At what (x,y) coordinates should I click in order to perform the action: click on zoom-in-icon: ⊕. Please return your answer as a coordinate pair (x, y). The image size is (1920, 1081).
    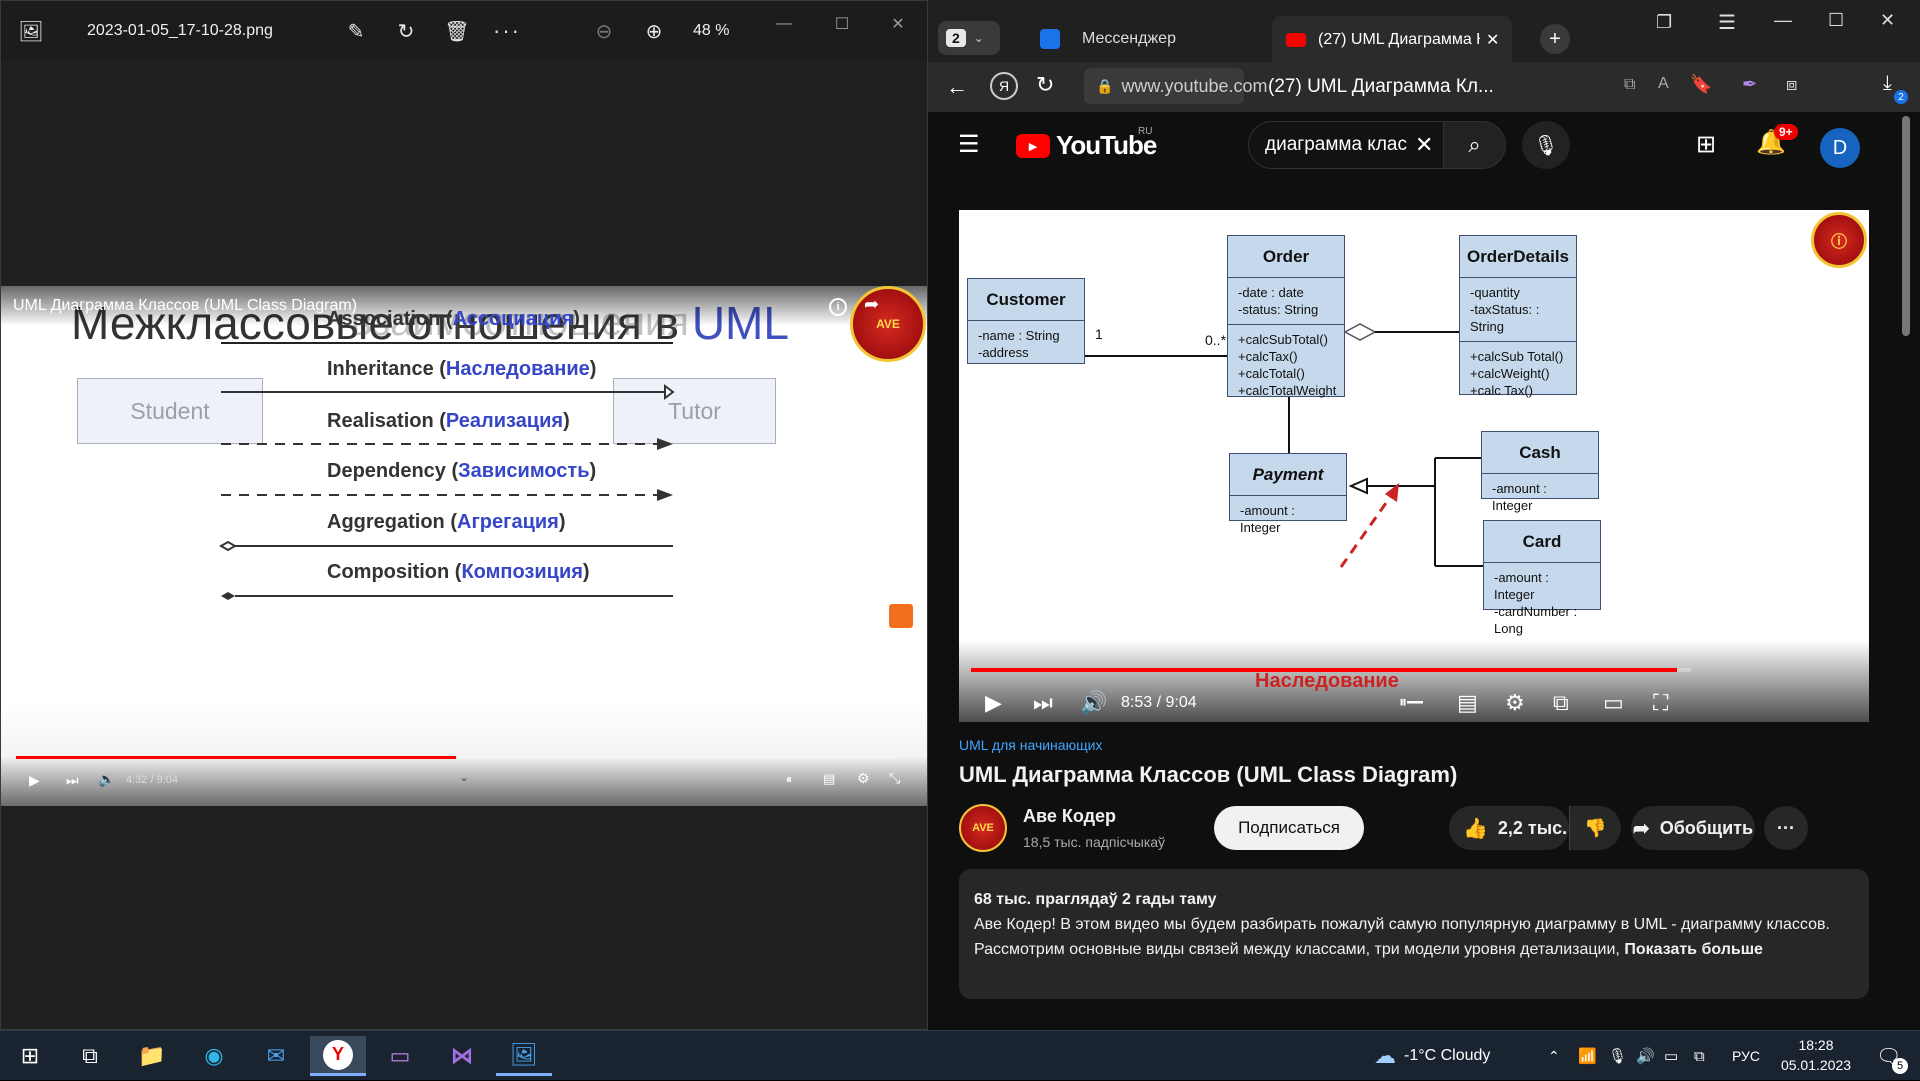
    Looking at the image, I should click on (654, 31).